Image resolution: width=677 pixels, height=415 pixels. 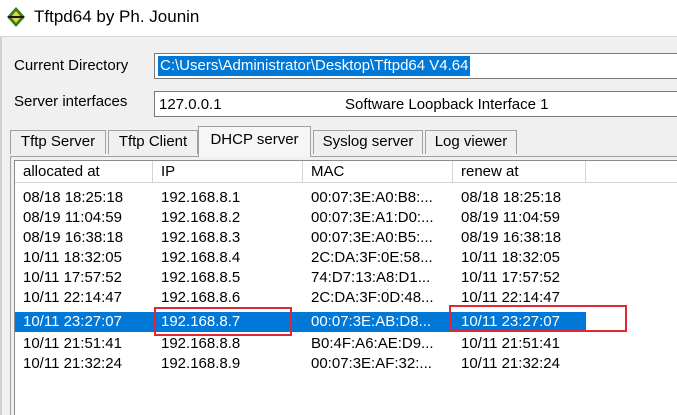 I want to click on cell-renew: 10/11 18:32:05, so click(x=510, y=257).